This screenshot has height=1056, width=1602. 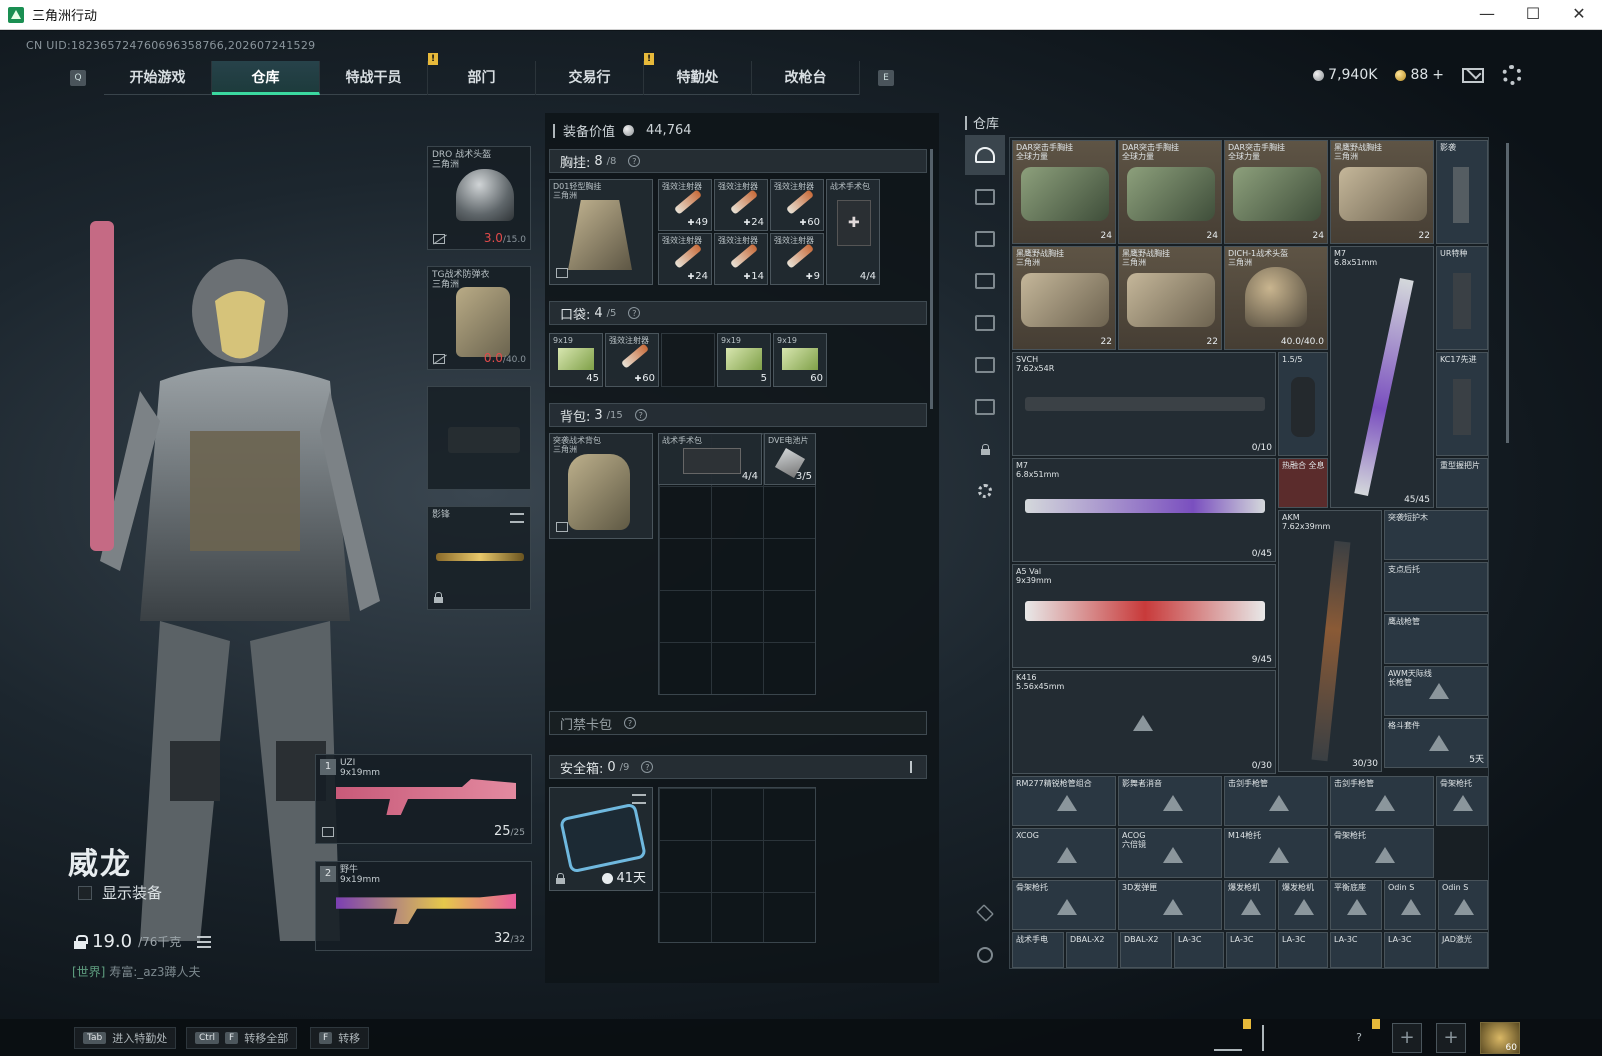 What do you see at coordinates (1579, 15) in the screenshot?
I see `close-button: ✕` at bounding box center [1579, 15].